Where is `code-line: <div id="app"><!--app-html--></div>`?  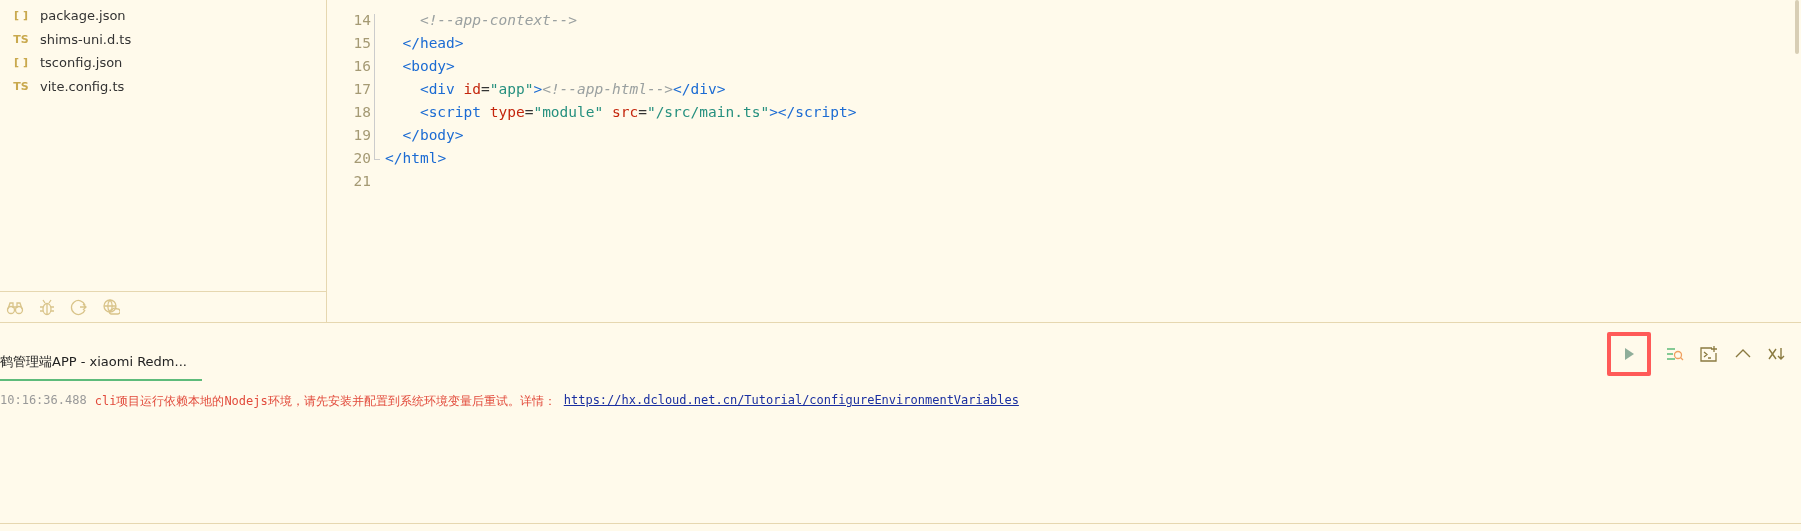 code-line: <div id="app"><!--app-html--></div> is located at coordinates (572, 88).